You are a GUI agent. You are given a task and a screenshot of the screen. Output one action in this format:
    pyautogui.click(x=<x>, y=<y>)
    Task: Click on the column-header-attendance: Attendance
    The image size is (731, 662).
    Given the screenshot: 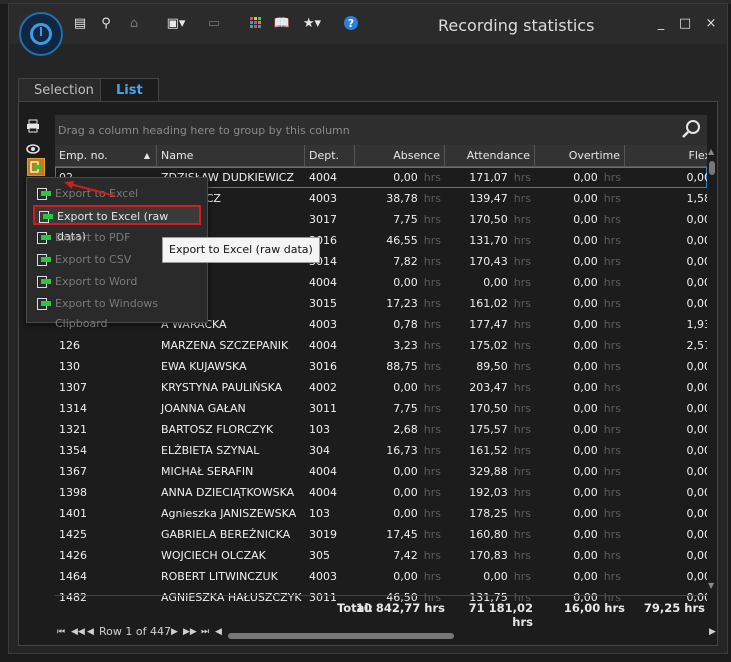 What is the action you would take?
    pyautogui.click(x=490, y=155)
    